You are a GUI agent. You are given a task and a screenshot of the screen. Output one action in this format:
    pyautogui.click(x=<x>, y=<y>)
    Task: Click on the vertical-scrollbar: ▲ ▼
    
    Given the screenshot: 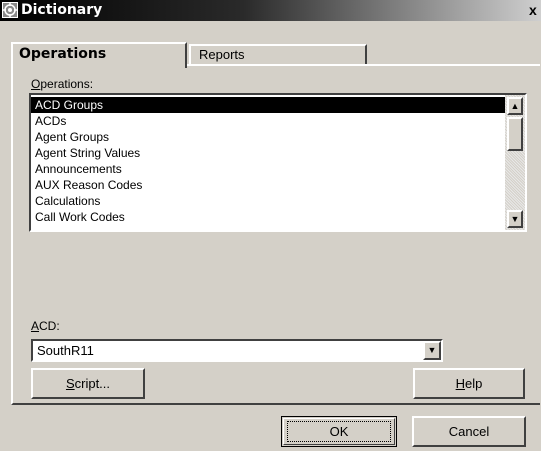 What is the action you would take?
    pyautogui.click(x=515, y=162)
    